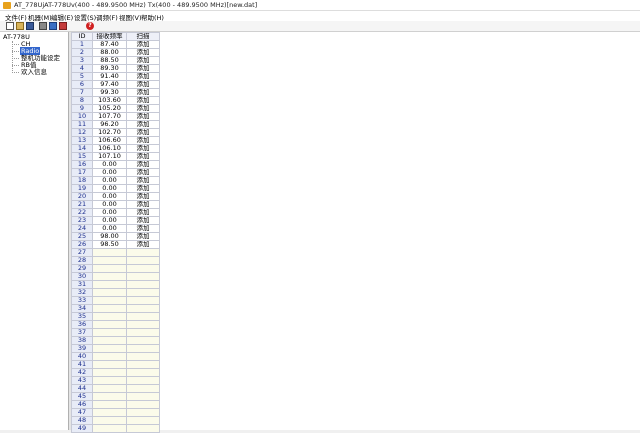 This screenshot has width=640, height=433. What do you see at coordinates (82, 60) in the screenshot?
I see `row-id-cell: 3` at bounding box center [82, 60].